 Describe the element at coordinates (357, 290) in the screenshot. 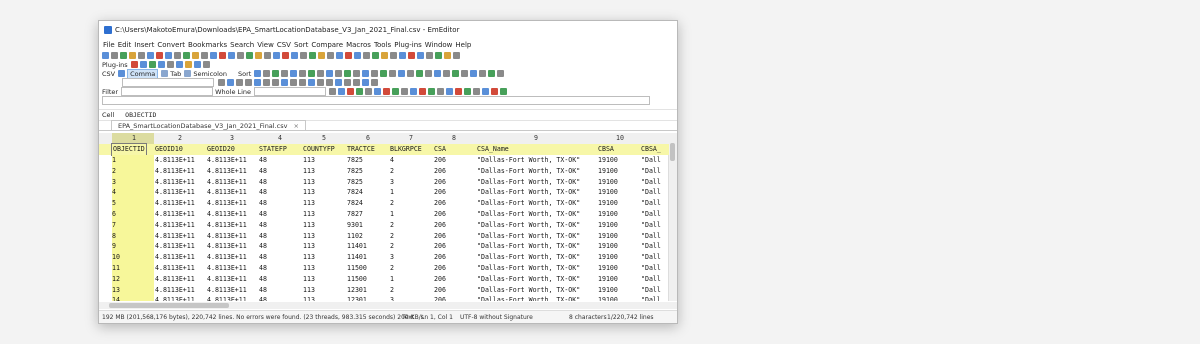

I see `table-cell: 12301` at that location.